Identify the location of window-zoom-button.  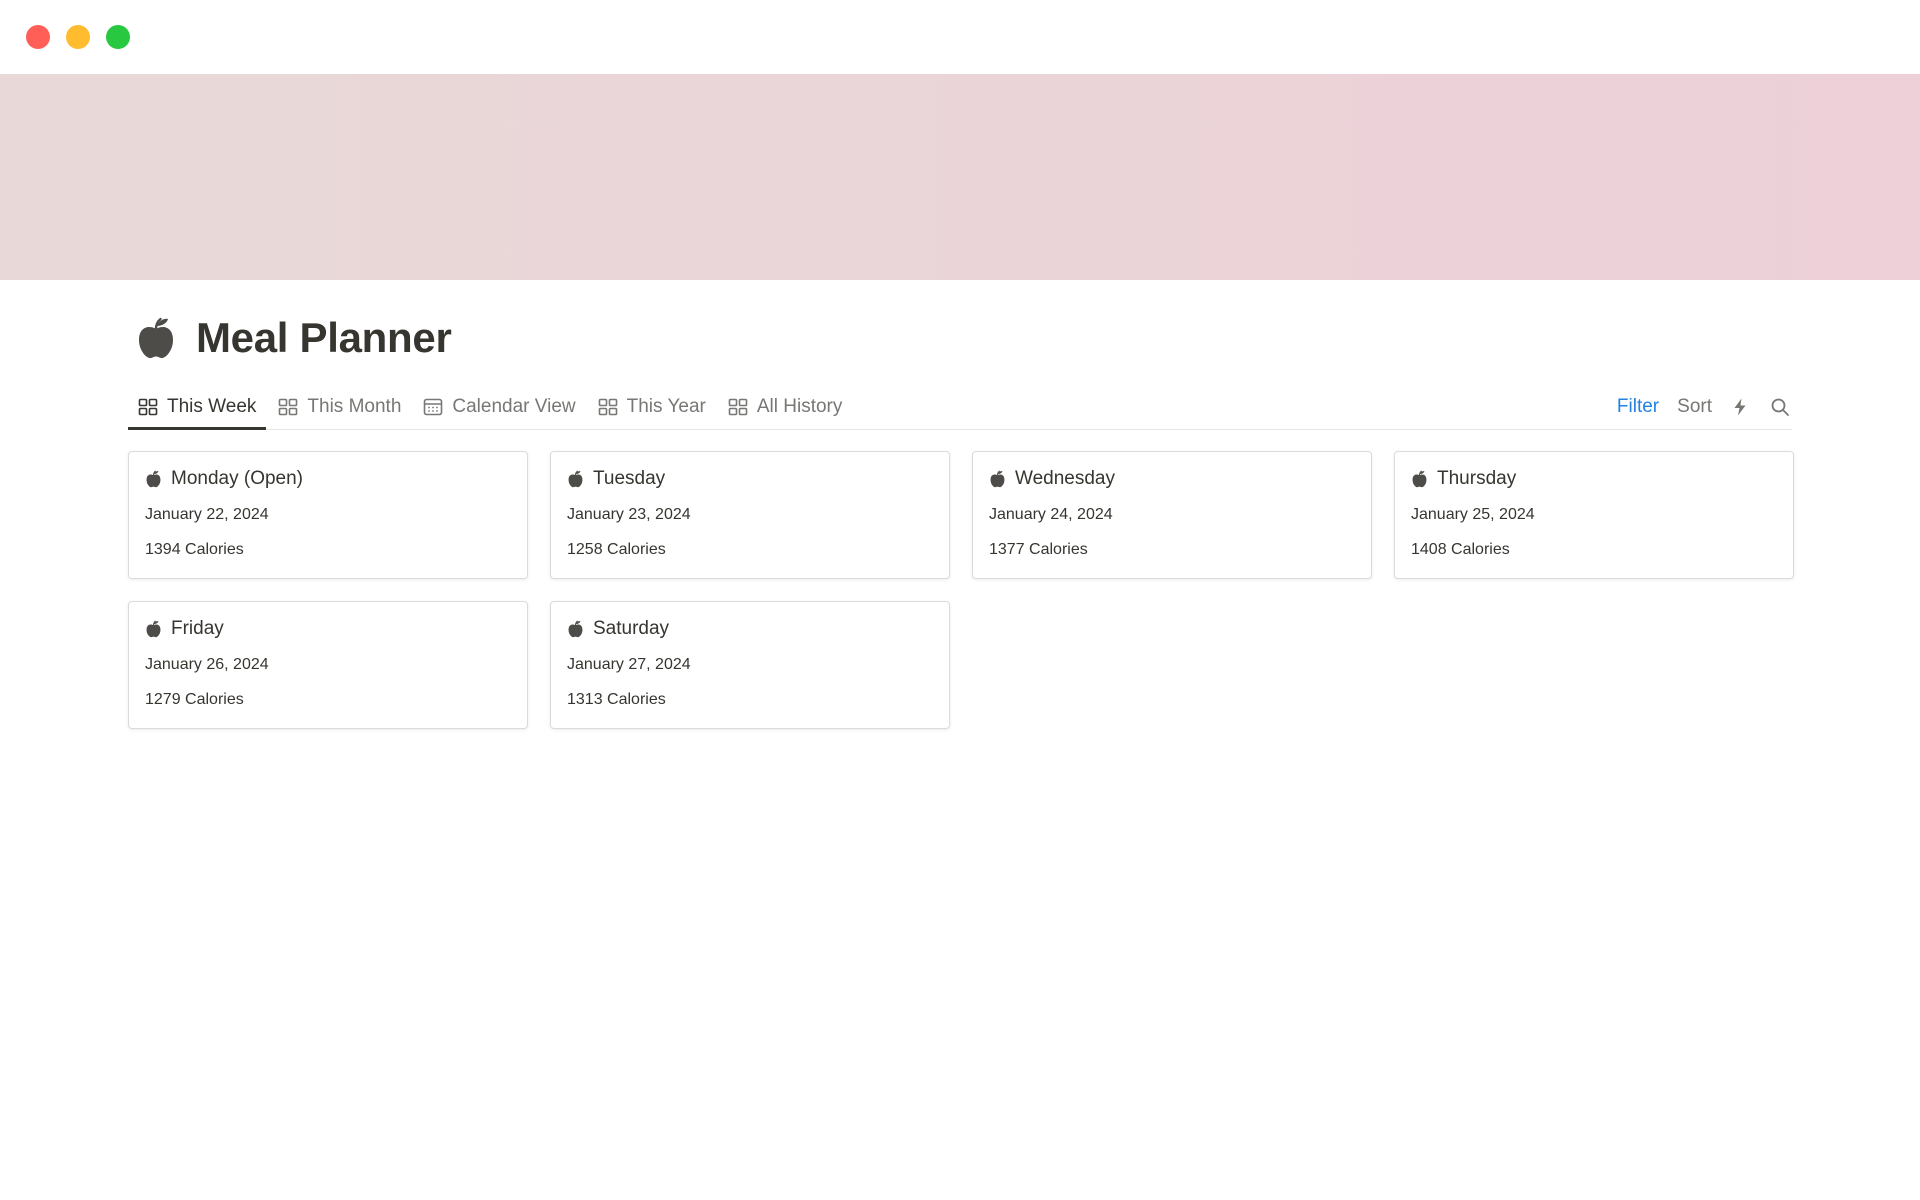
(118, 37).